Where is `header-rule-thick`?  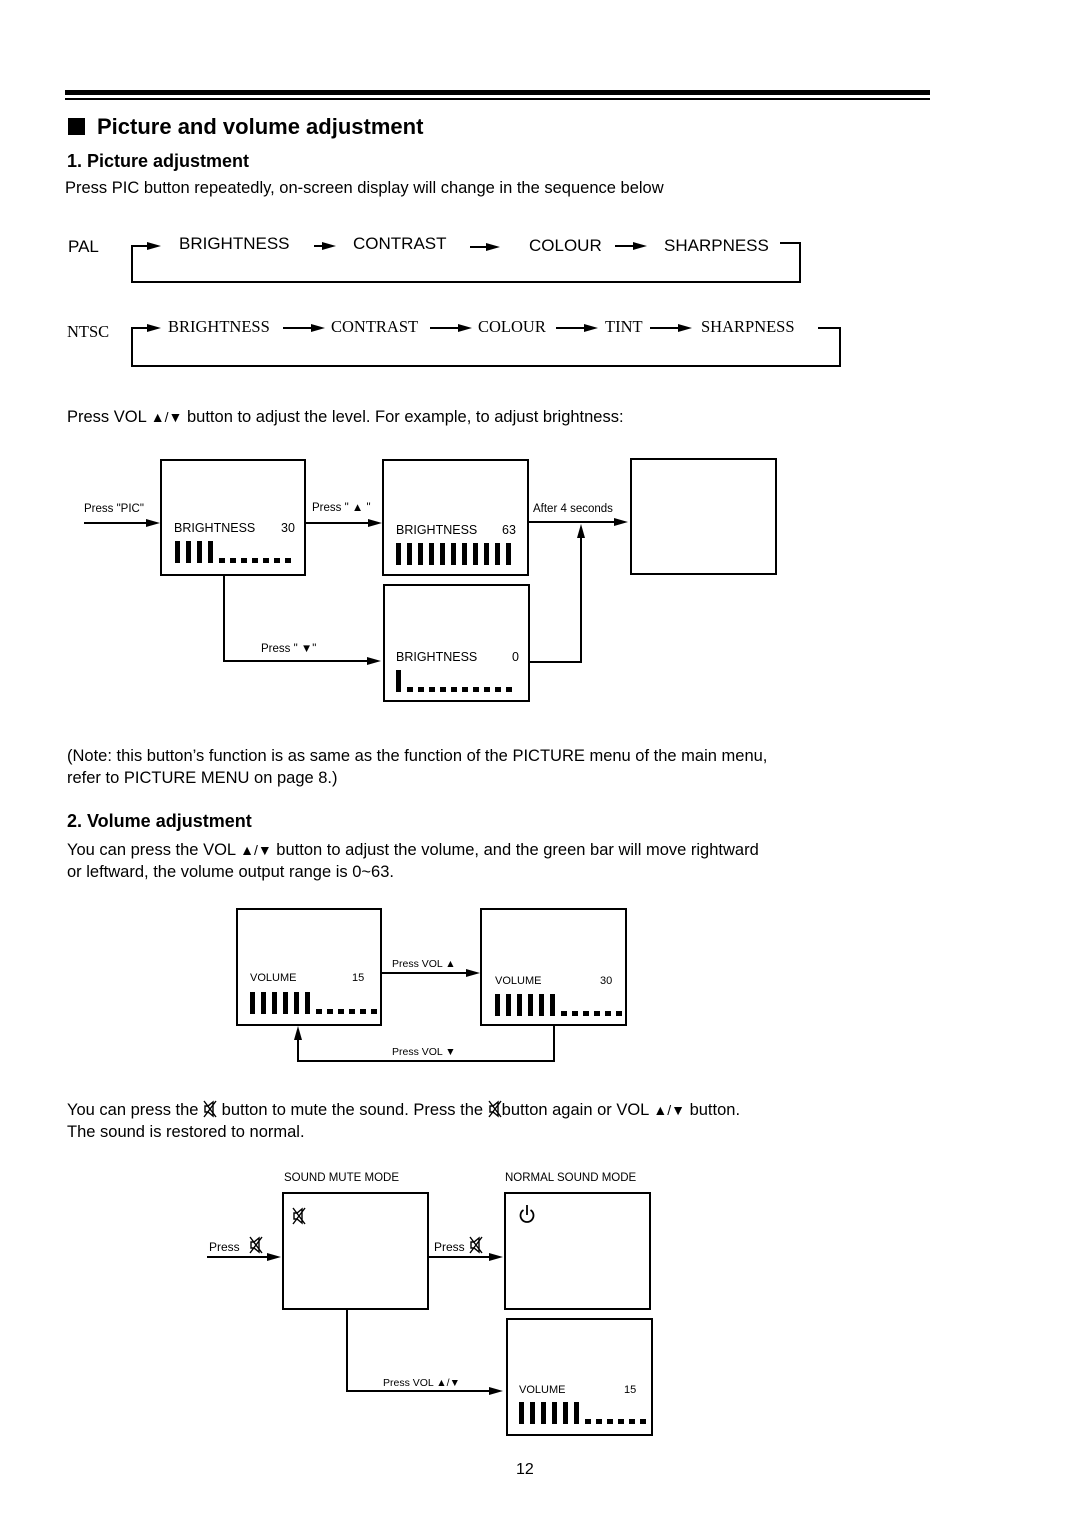 header-rule-thick is located at coordinates (497, 92).